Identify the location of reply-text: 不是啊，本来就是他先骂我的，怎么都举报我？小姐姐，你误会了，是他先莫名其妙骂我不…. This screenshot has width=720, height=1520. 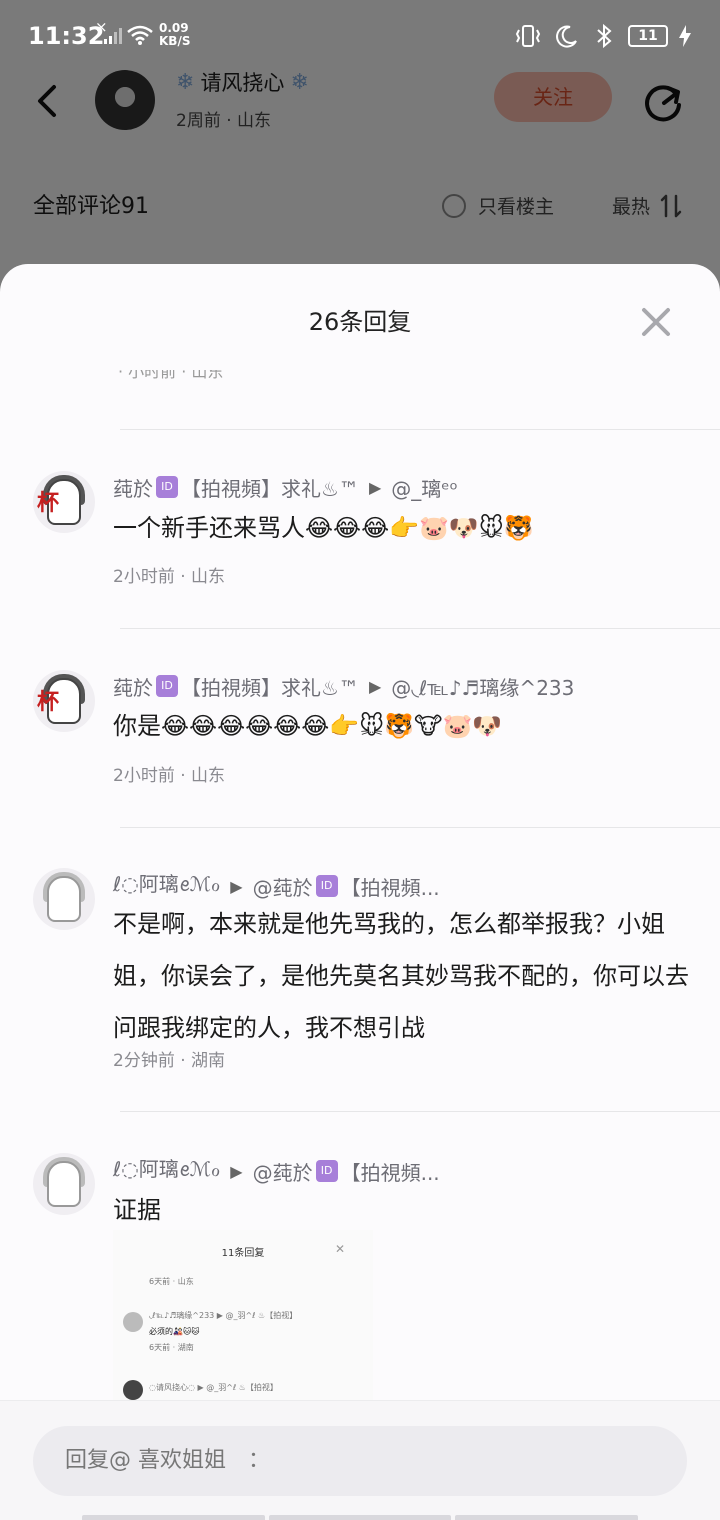
(401, 976).